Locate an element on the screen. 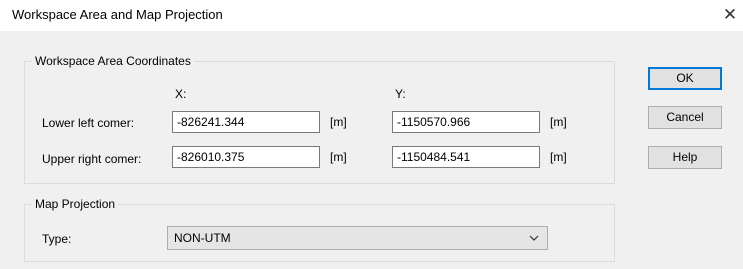 The height and width of the screenshot is (269, 743). chevron-down-icon is located at coordinates (534, 239).